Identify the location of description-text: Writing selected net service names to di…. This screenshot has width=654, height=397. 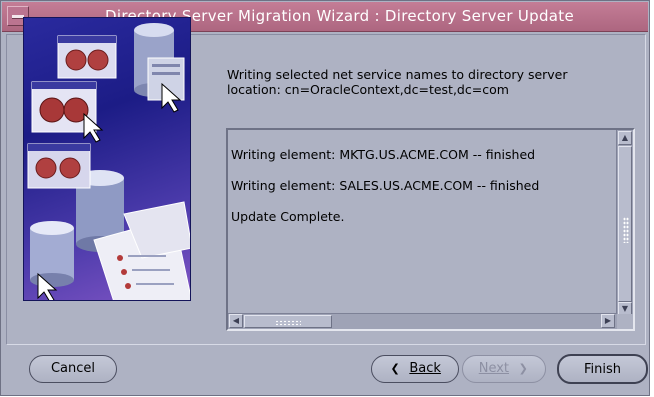
(422, 82).